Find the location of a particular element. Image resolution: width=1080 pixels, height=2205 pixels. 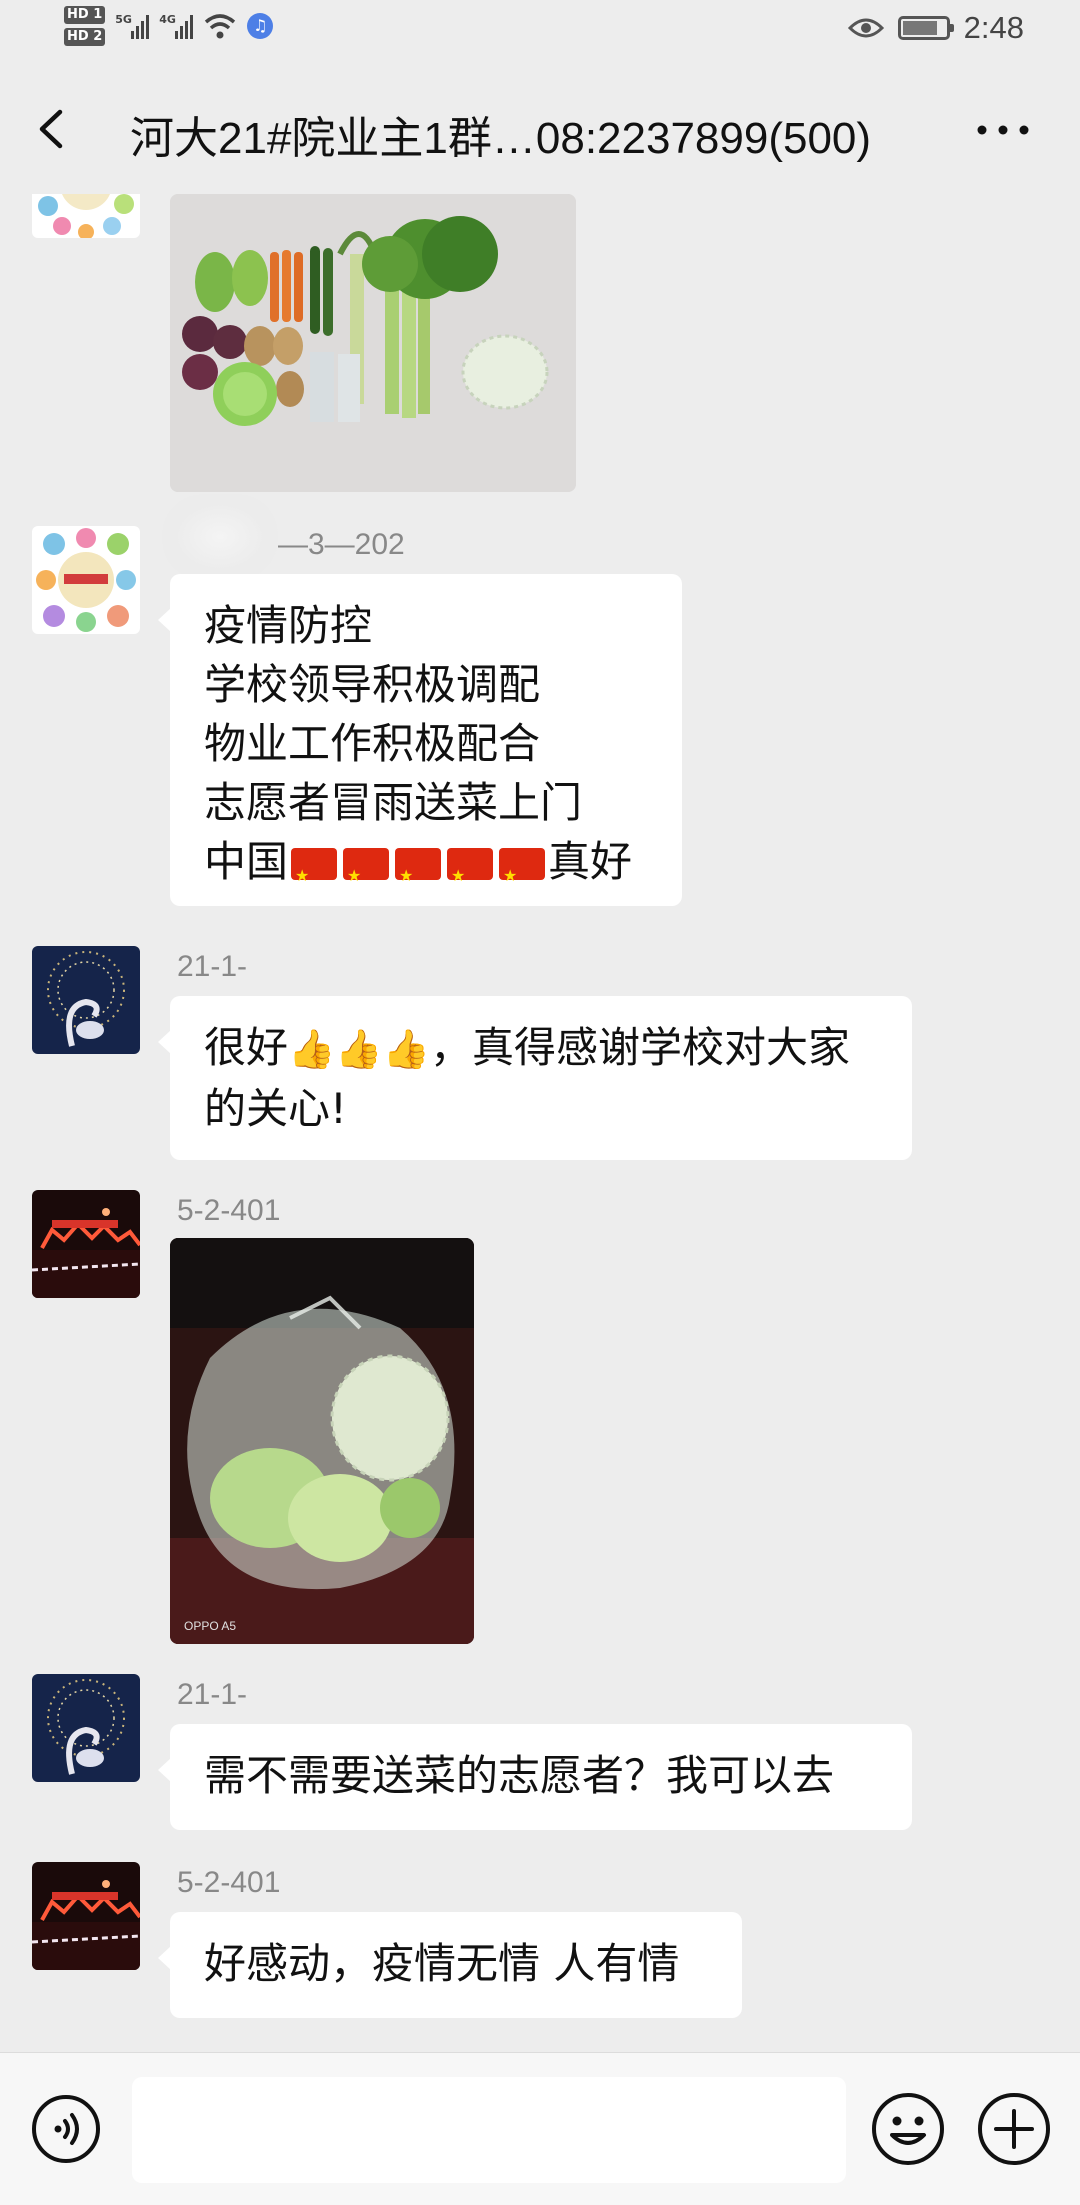

message-line: 中国 真好 is located at coordinates (426, 868).